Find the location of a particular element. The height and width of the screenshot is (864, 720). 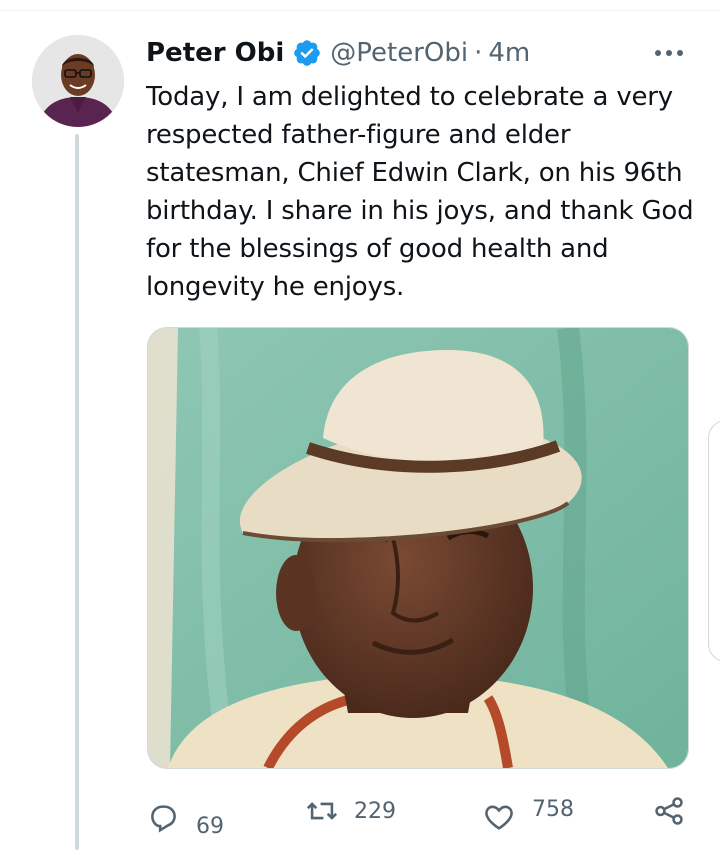

top-divider is located at coordinates (360, 5).